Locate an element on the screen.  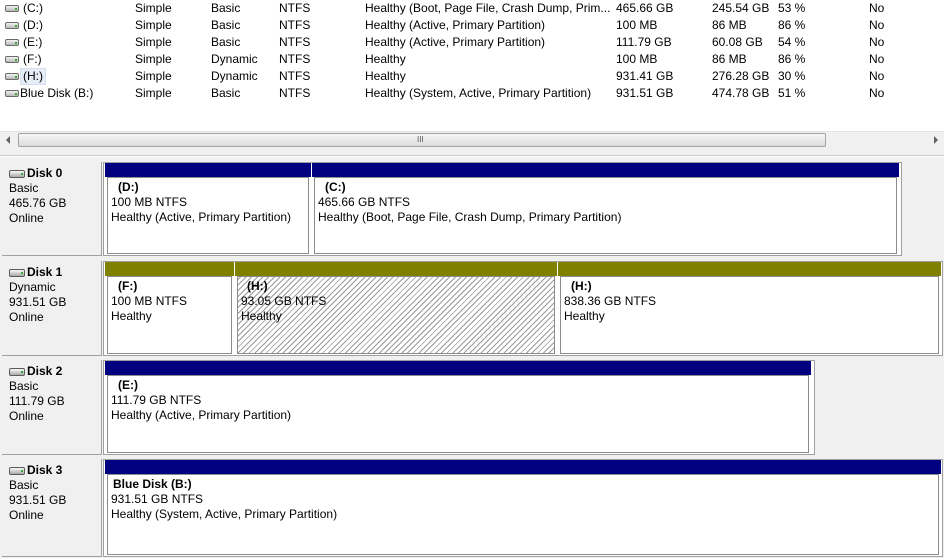
disk-label-3: Disk 3 Basic 931.51 GB Online is located at coordinates (52, 508).